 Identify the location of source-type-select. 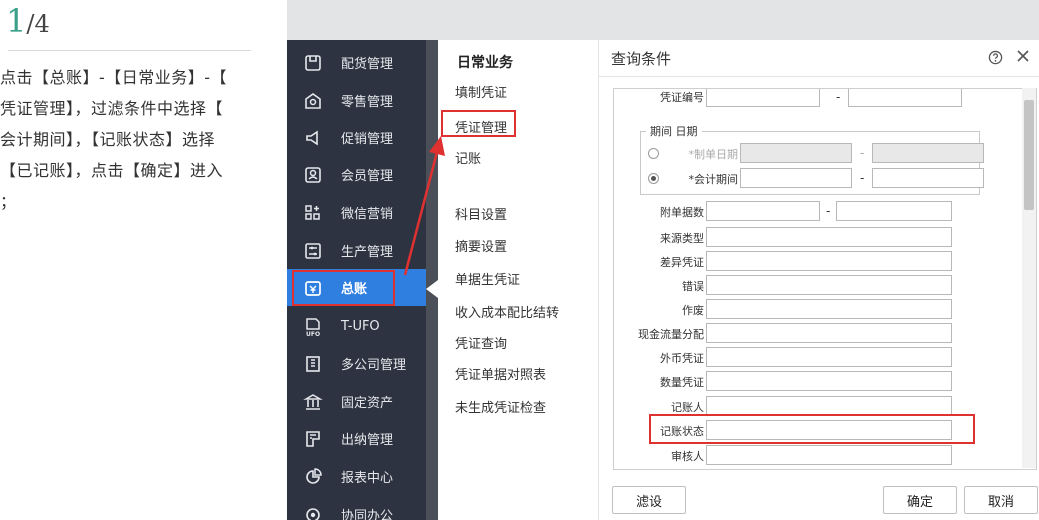
(829, 237).